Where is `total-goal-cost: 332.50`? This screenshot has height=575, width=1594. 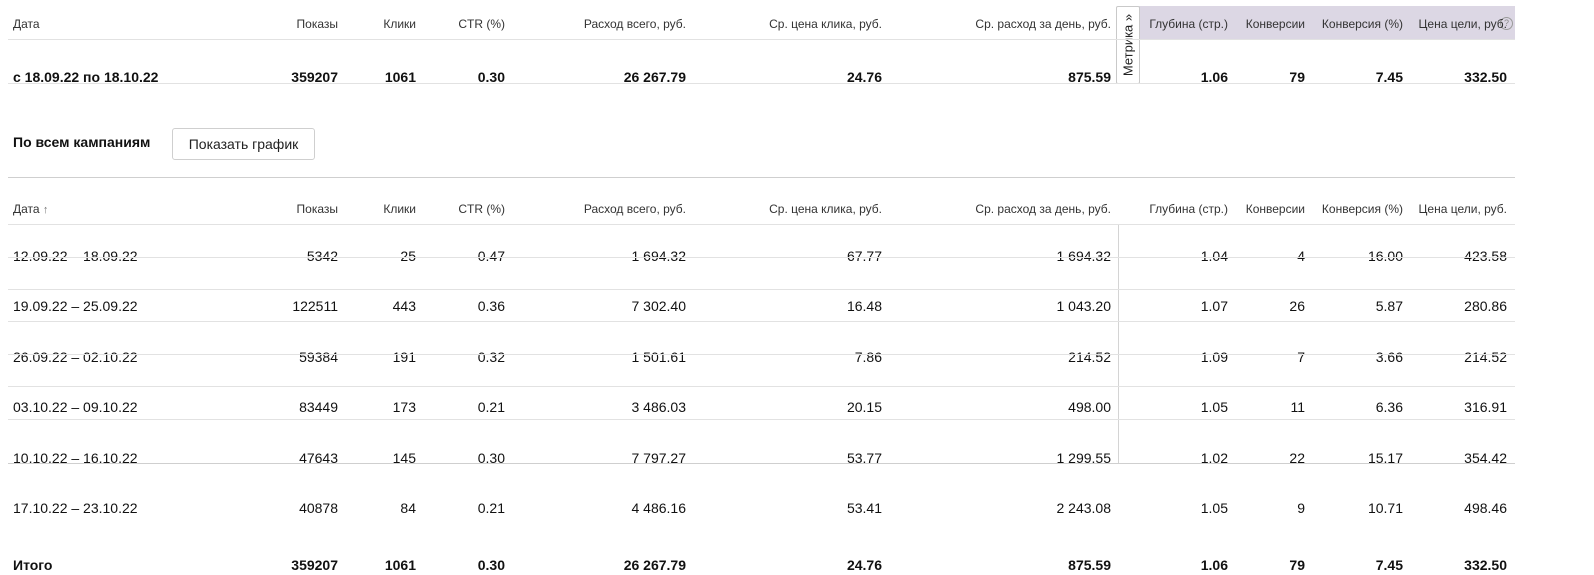
total-goal-cost: 332.50 is located at coordinates (1485, 565).